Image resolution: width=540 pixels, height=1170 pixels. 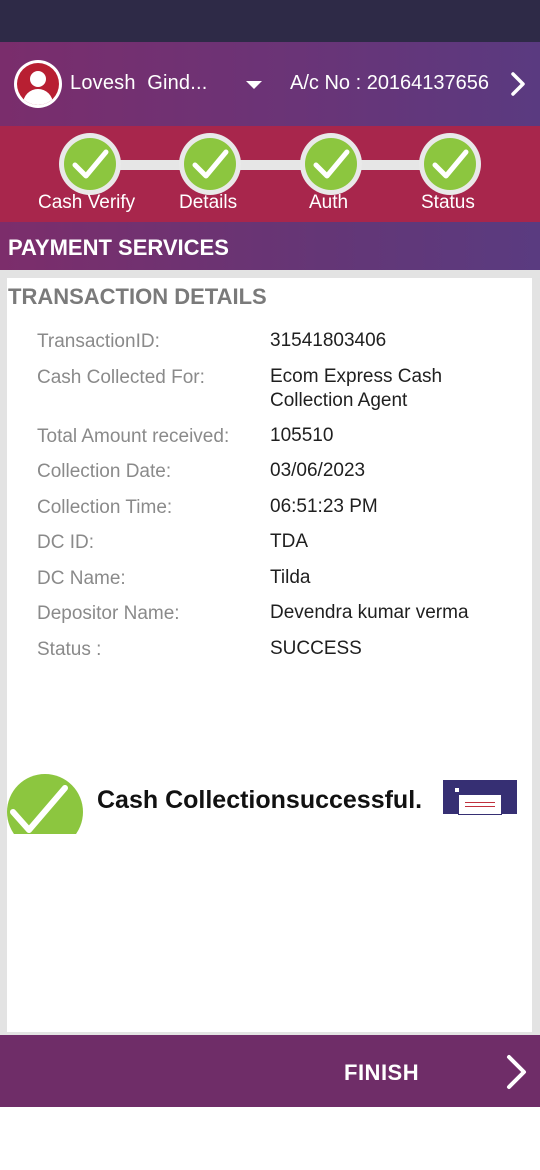 I want to click on card-title: TRANSACTION DETAILS, so click(x=137, y=296).